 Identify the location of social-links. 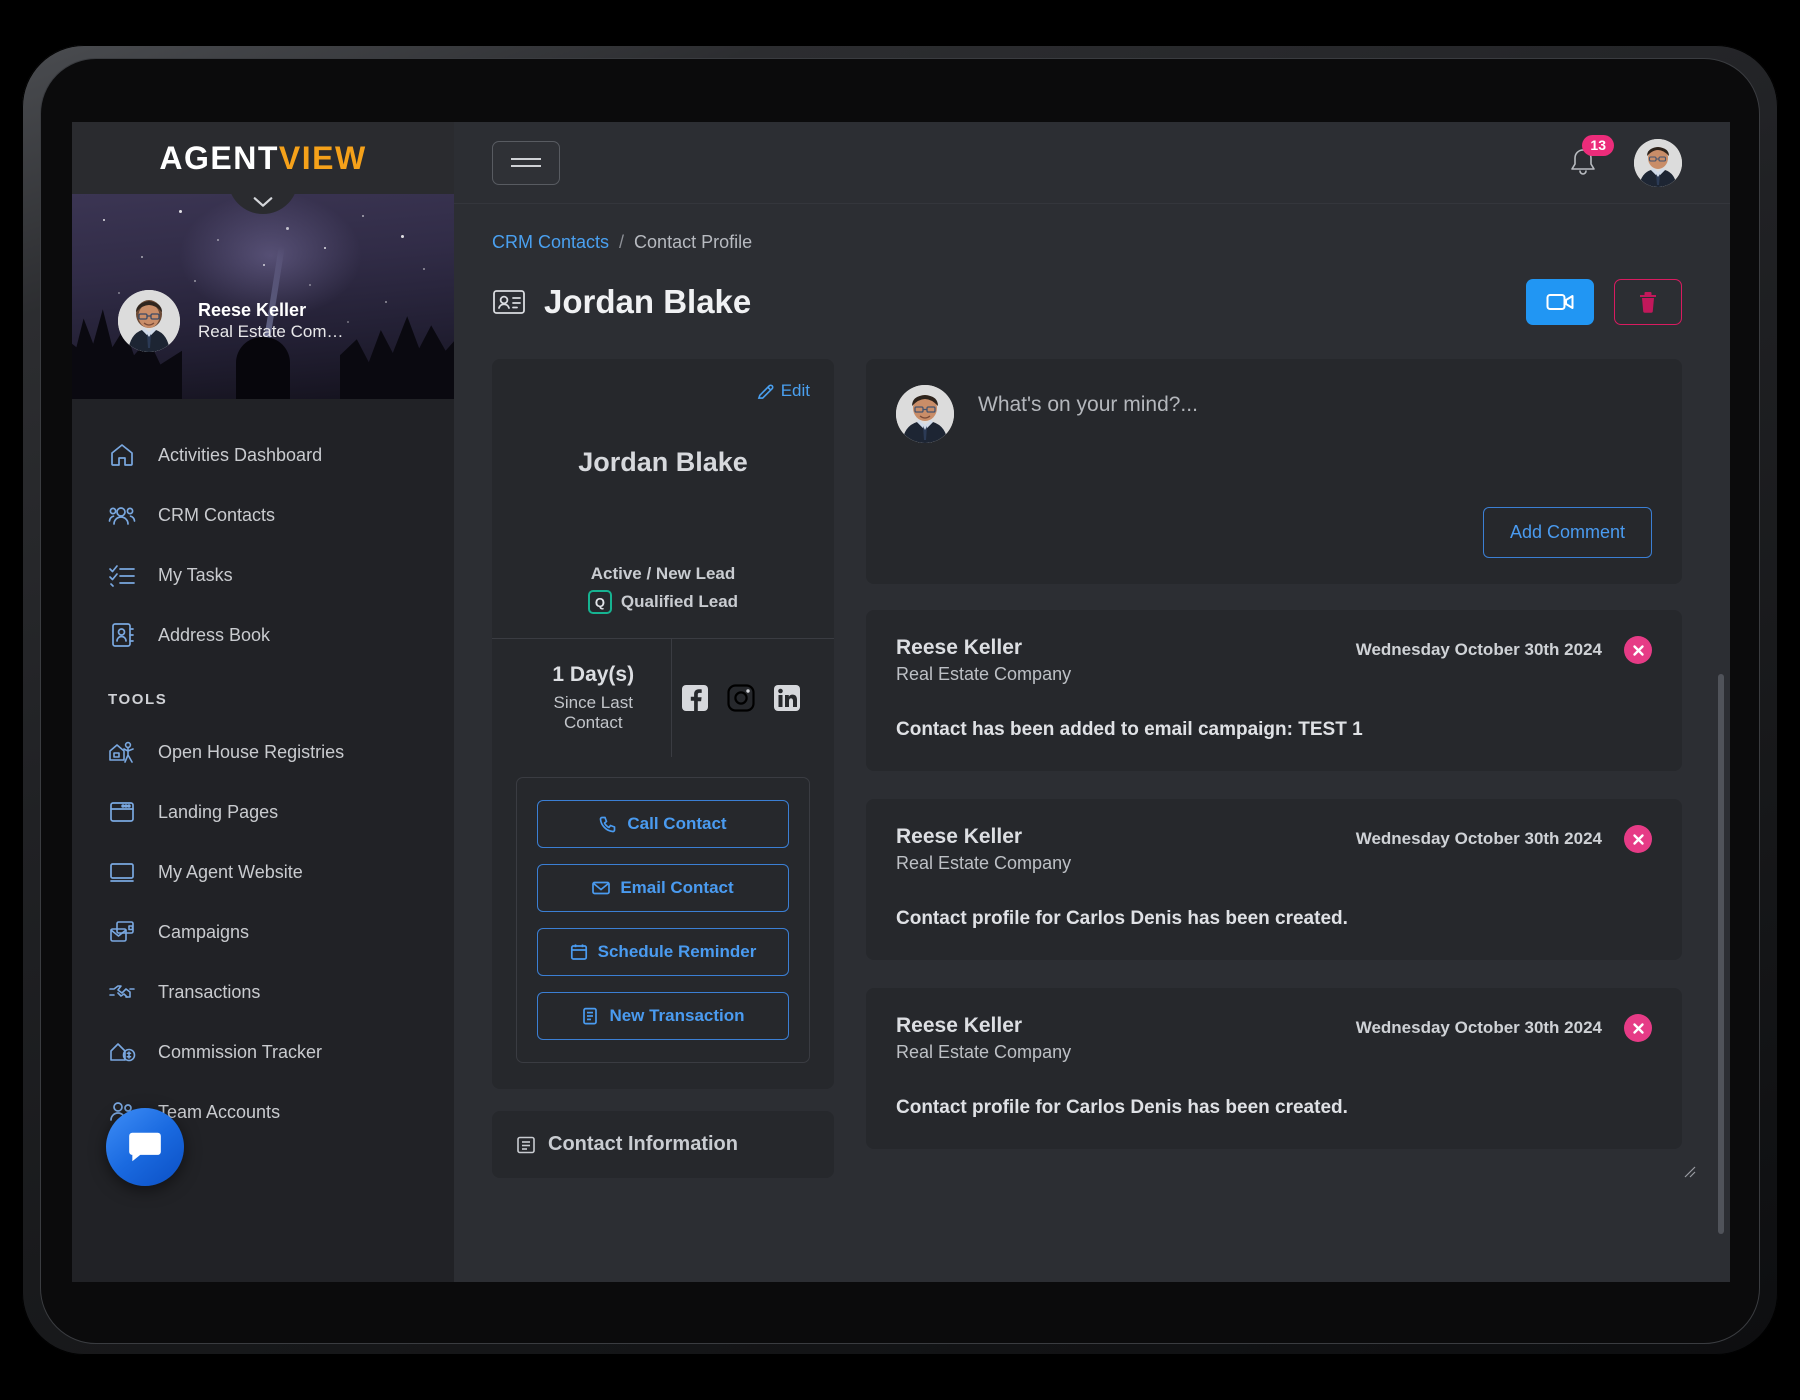
(741, 698).